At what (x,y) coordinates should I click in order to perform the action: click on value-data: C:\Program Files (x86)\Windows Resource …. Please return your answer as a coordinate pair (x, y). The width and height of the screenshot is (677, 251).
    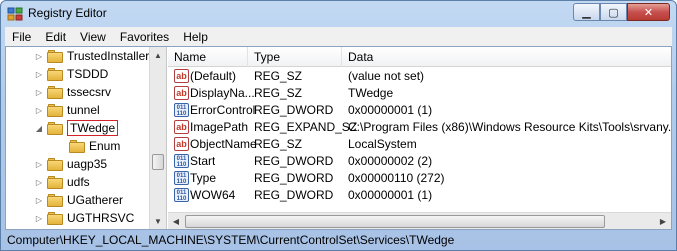
    Looking at the image, I should click on (509, 127).